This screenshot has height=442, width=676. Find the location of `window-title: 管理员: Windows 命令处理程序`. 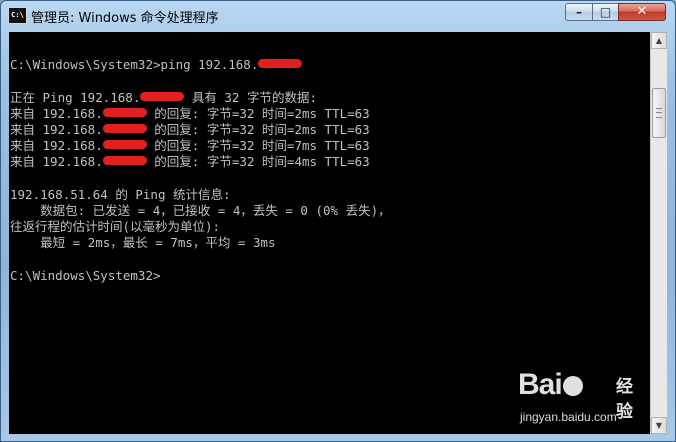

window-title: 管理员: Windows 命令处理程序 is located at coordinates (125, 18).